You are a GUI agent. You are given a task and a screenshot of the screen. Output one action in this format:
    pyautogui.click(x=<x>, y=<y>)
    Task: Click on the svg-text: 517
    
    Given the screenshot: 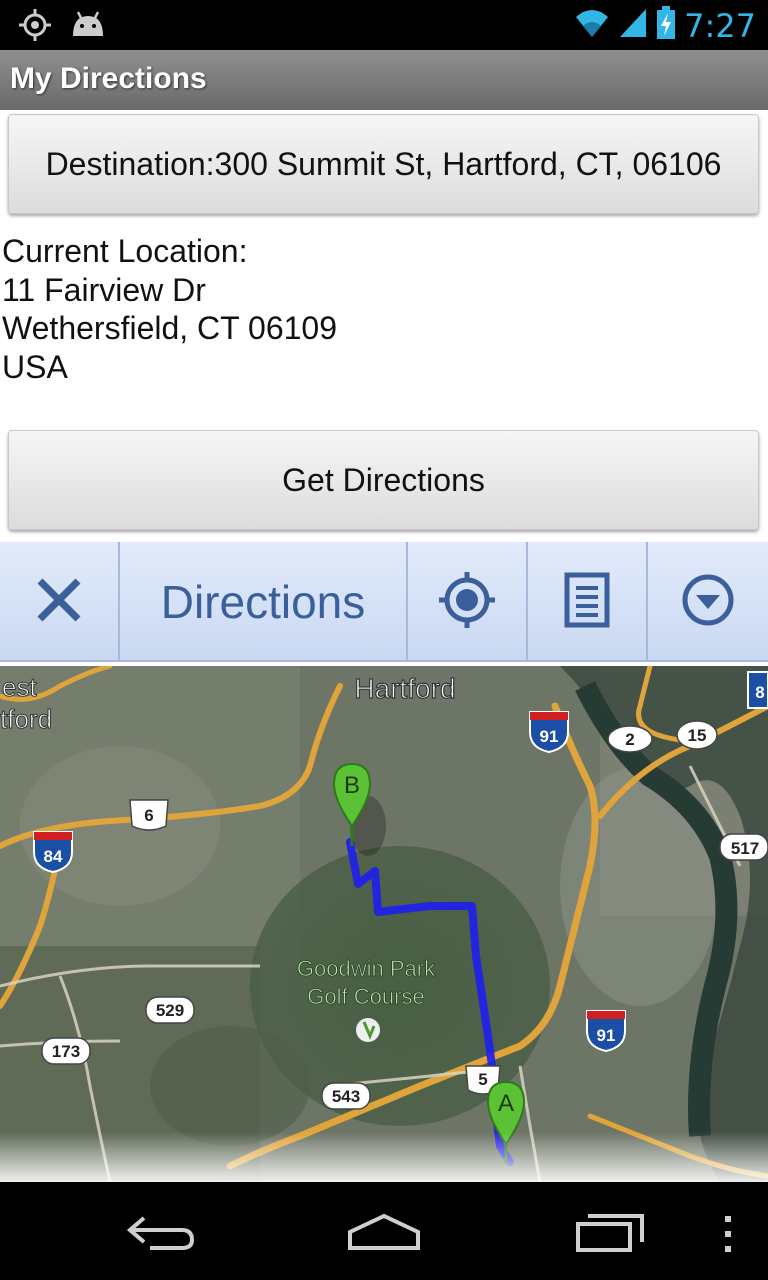 What is the action you would take?
    pyautogui.click(x=745, y=848)
    